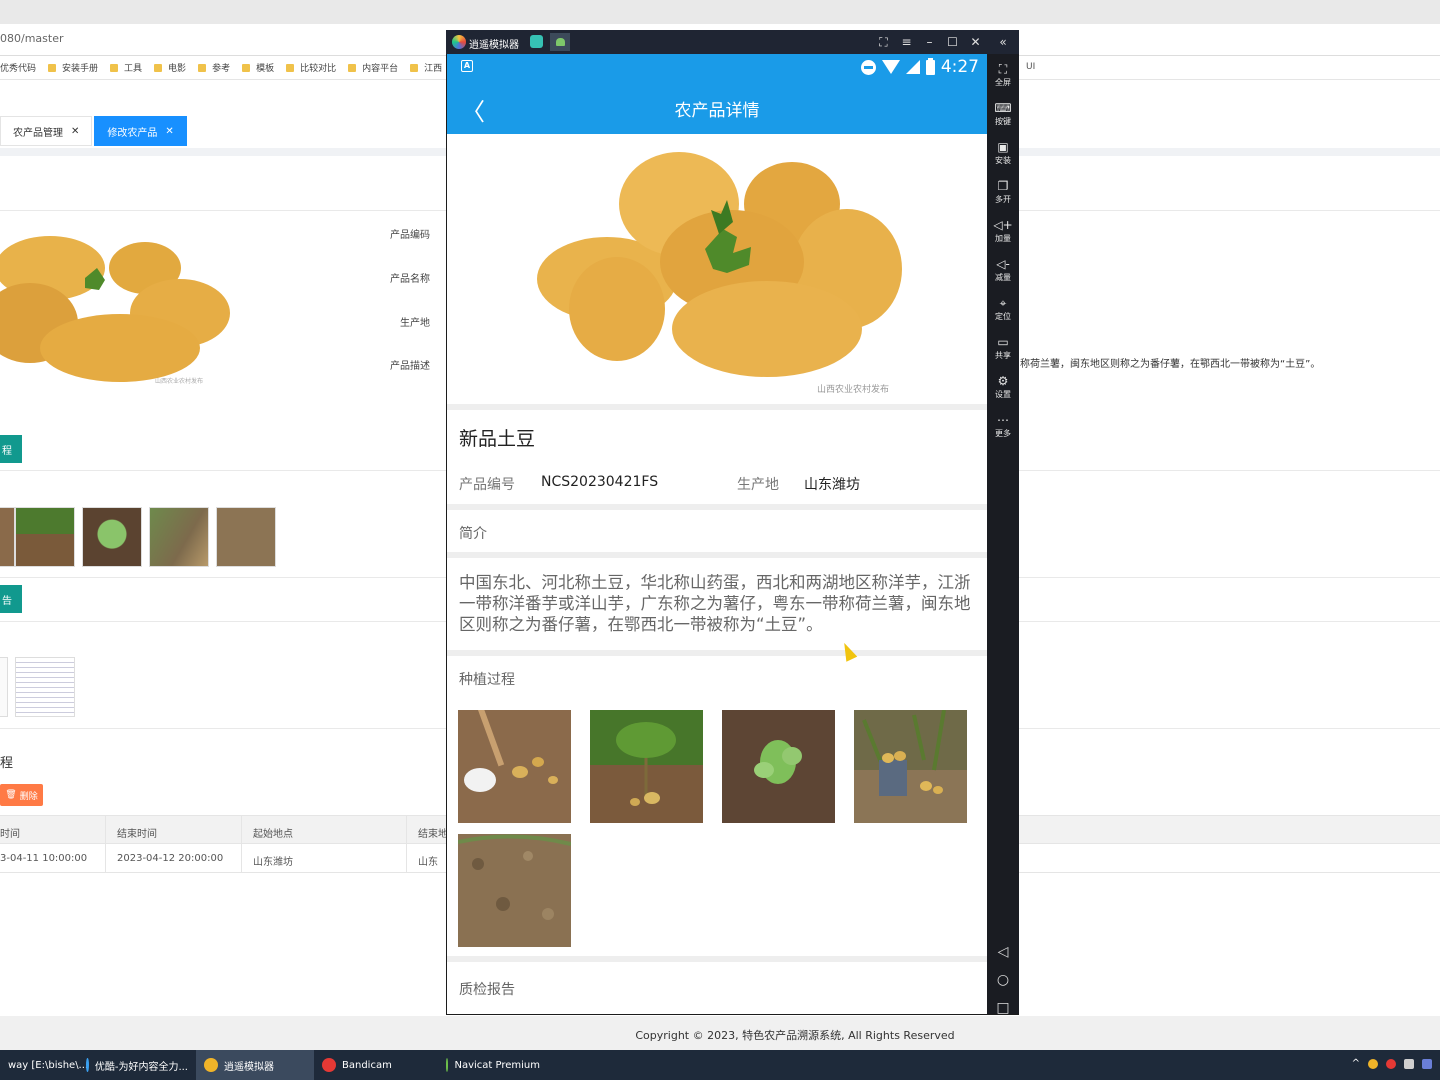 The height and width of the screenshot is (1080, 1440). What do you see at coordinates (433, 834) in the screenshot?
I see `col-header: 结束地` at bounding box center [433, 834].